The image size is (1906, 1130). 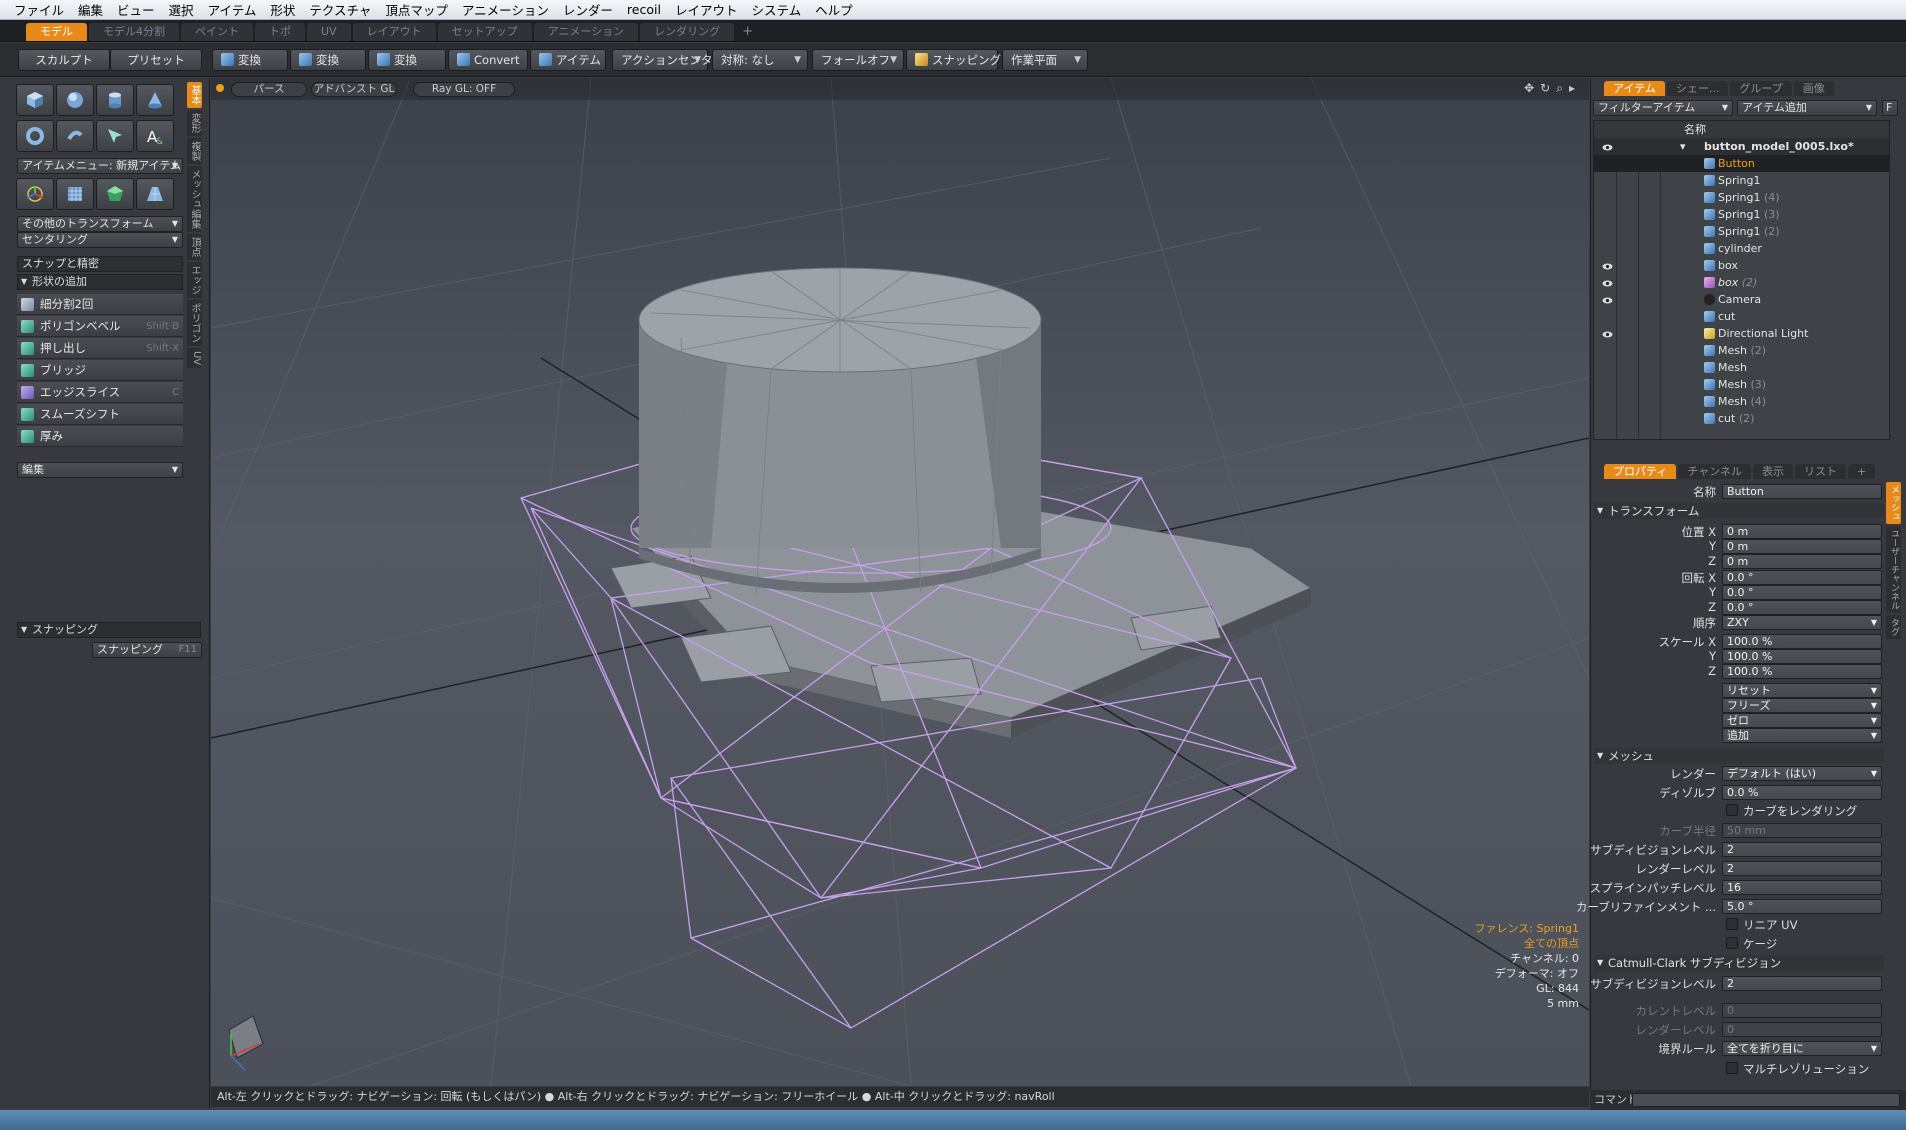 What do you see at coordinates (269, 89) in the screenshot?
I see `view-perspective-button: パース` at bounding box center [269, 89].